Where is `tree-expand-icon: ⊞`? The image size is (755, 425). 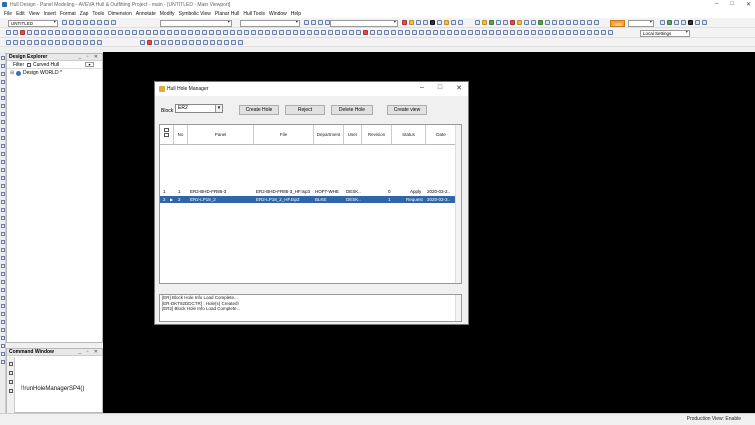 tree-expand-icon: ⊞ is located at coordinates (12, 73).